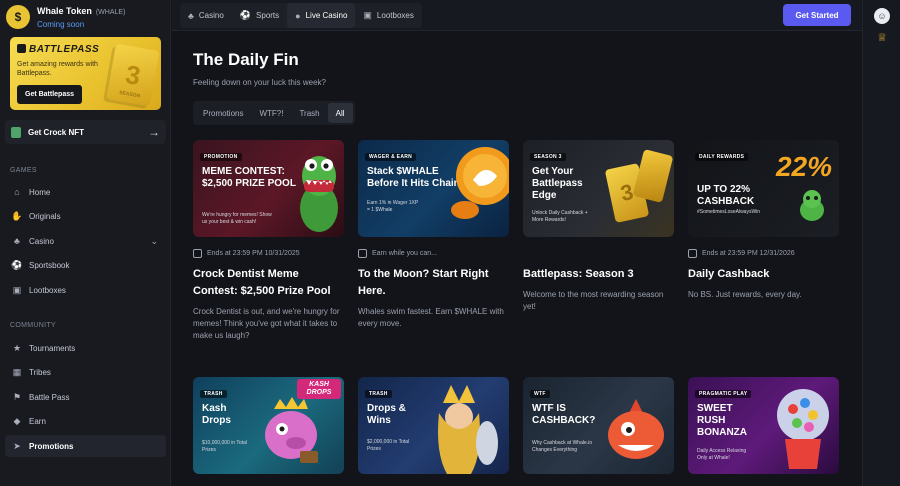 This screenshot has width=900, height=486. I want to click on sidebar-item-label: Tribes, so click(40, 372).